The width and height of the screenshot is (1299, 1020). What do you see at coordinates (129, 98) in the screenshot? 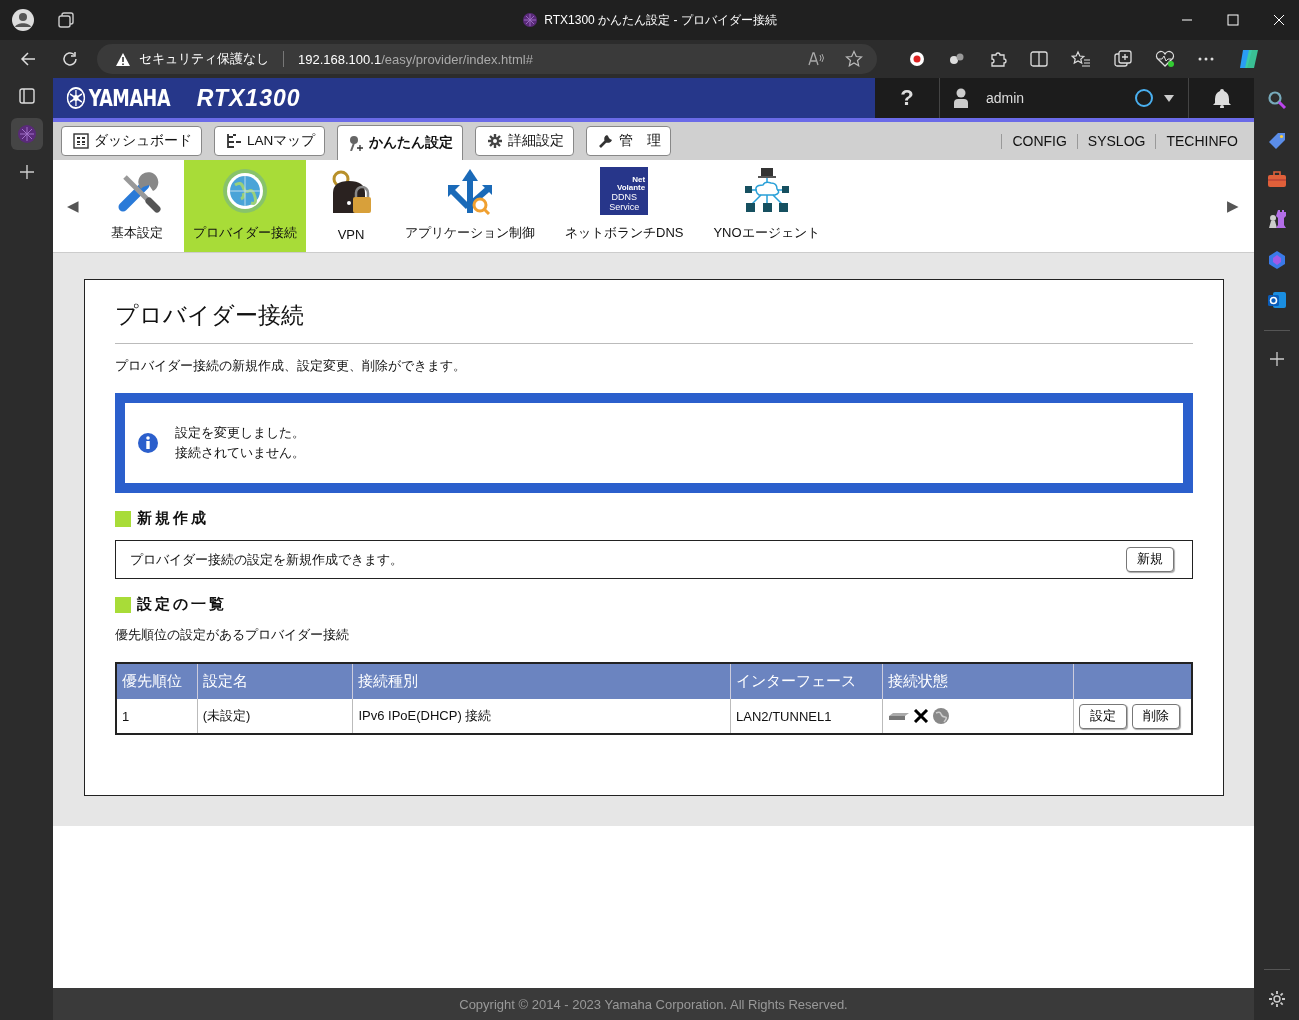
I see `logo-text: YAMAHA` at bounding box center [129, 98].